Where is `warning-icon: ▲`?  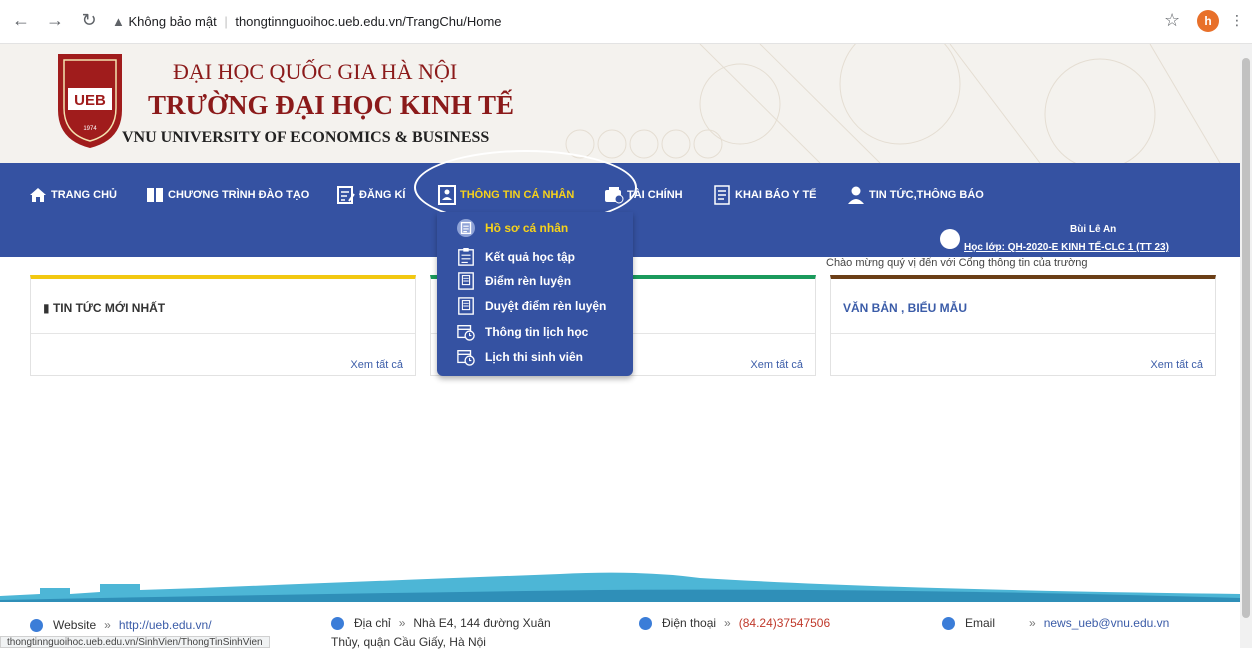 warning-icon: ▲ is located at coordinates (118, 21).